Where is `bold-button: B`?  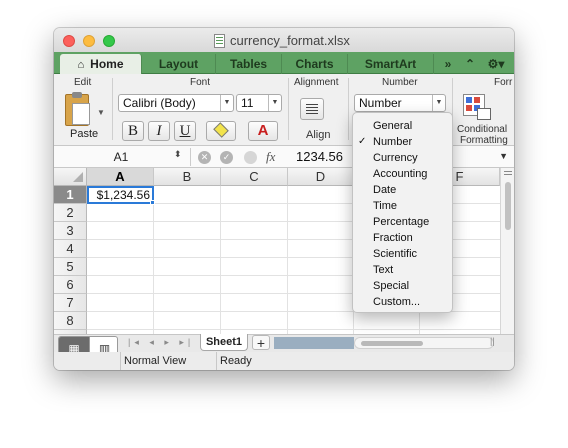 bold-button: B is located at coordinates (133, 131).